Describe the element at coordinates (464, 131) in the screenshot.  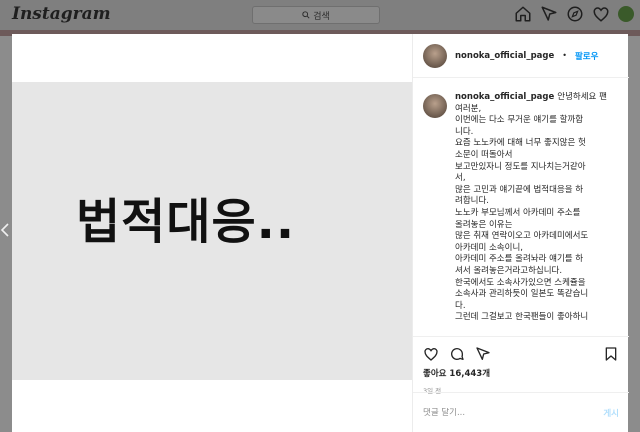
I see `caption-line: 니다.` at that location.